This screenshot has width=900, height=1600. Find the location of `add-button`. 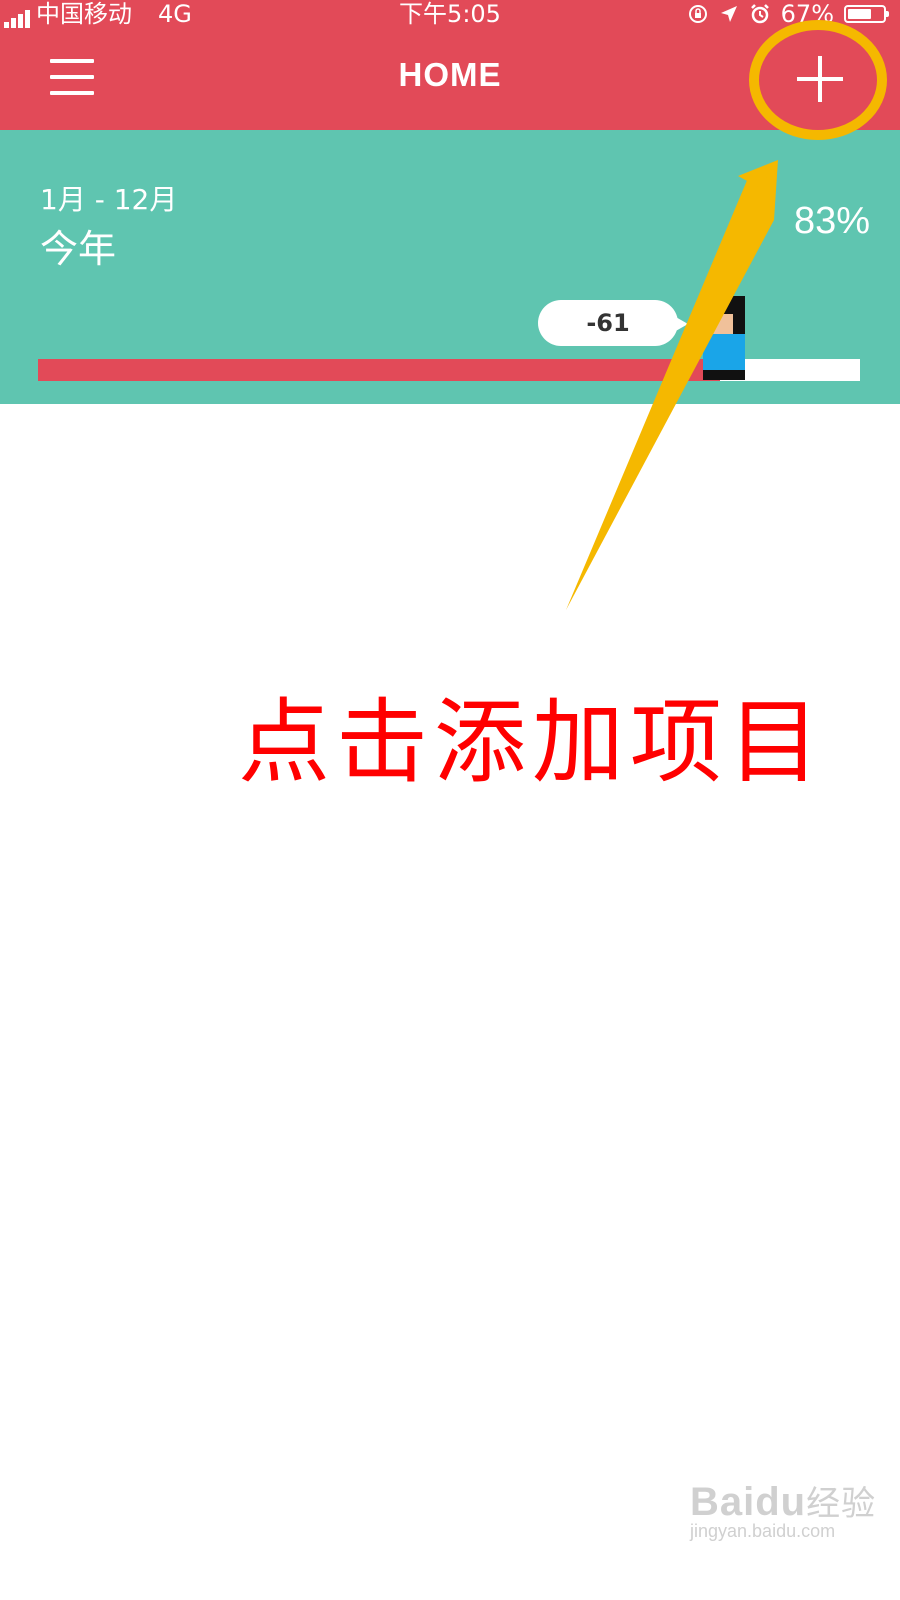

add-button is located at coordinates (820, 79).